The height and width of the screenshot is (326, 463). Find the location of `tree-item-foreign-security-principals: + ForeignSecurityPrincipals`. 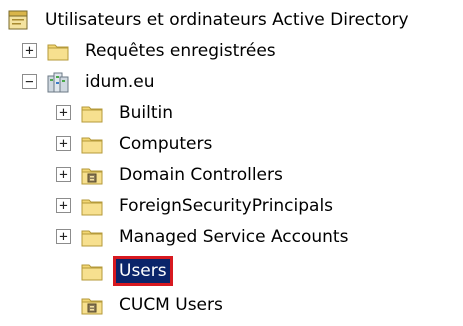

tree-item-foreign-security-principals: + ForeignSecurityPrincipals is located at coordinates (196, 205).